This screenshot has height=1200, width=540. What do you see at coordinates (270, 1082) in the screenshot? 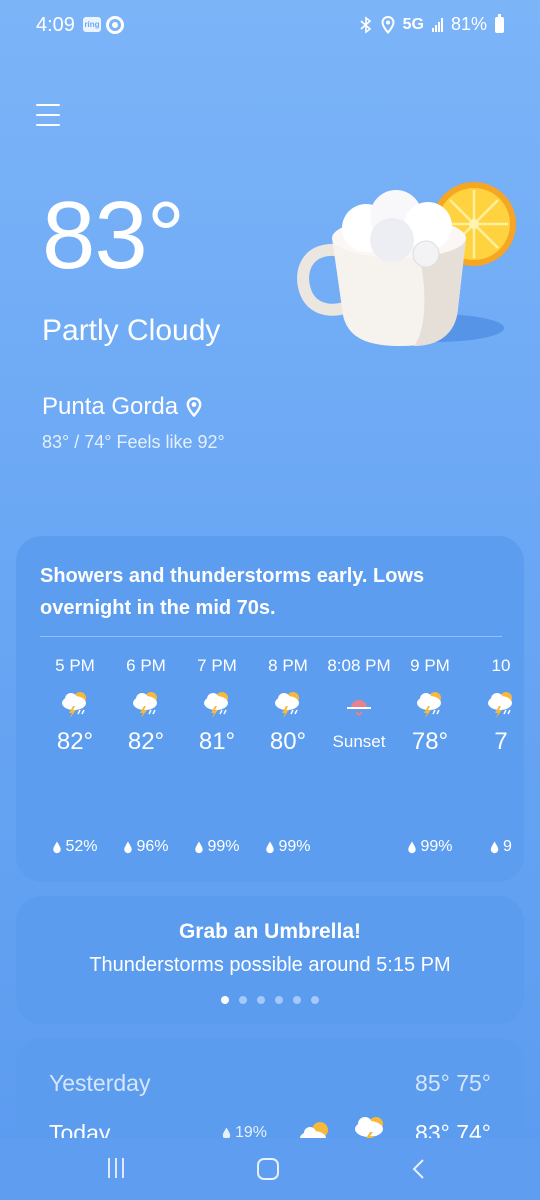
I see `daily-row-yesterday: Yesterday 85° 75°` at bounding box center [270, 1082].